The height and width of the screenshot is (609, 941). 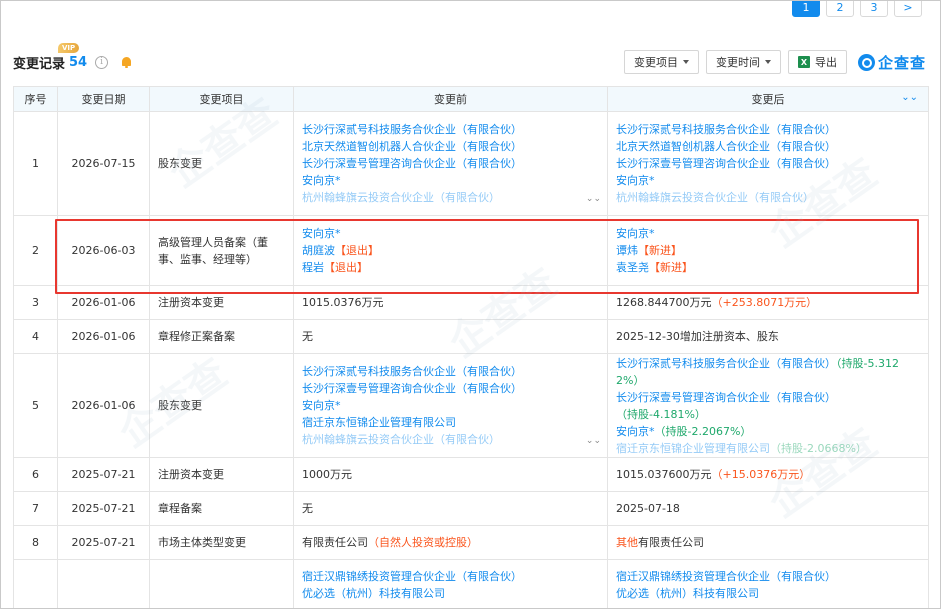 What do you see at coordinates (450, 302) in the screenshot?
I see `change-before: 1015.0376万元` at bounding box center [450, 302].